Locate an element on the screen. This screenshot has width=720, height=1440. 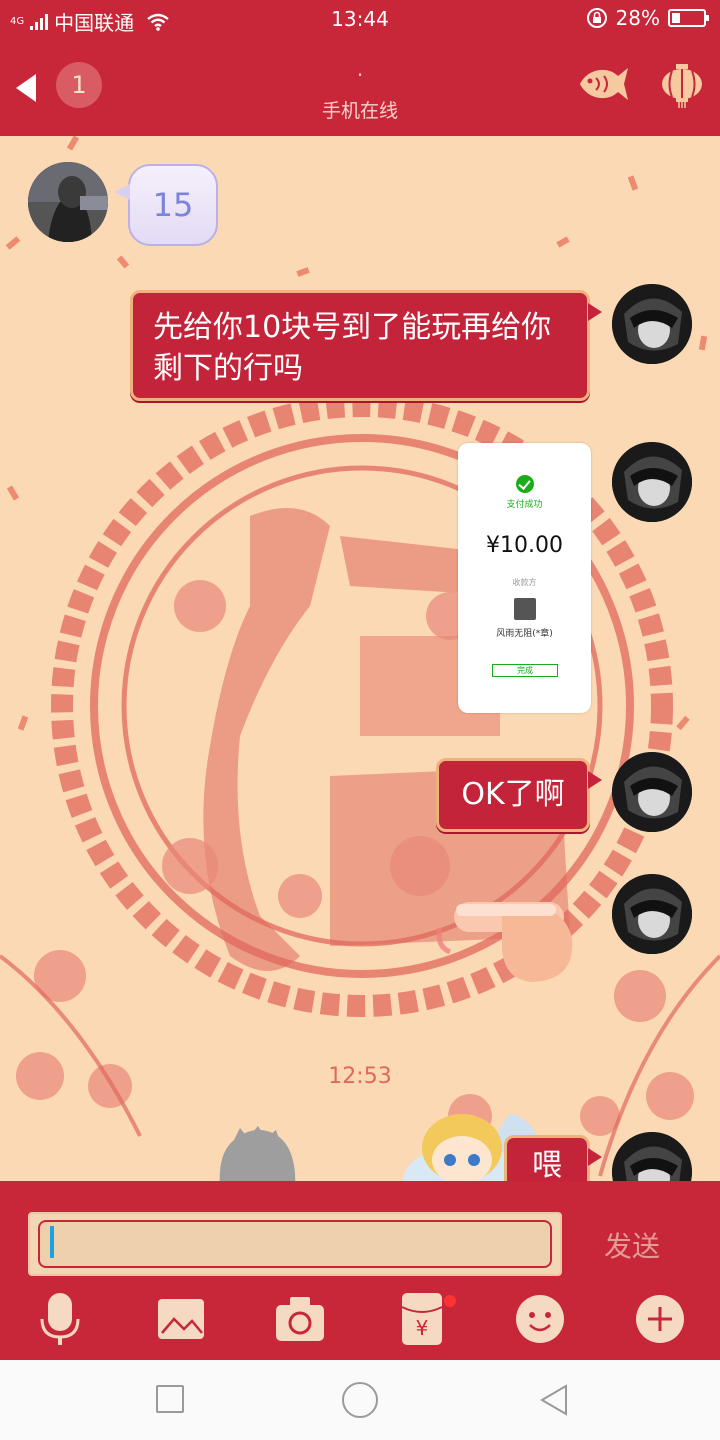
message-input is located at coordinates (295, 1244).